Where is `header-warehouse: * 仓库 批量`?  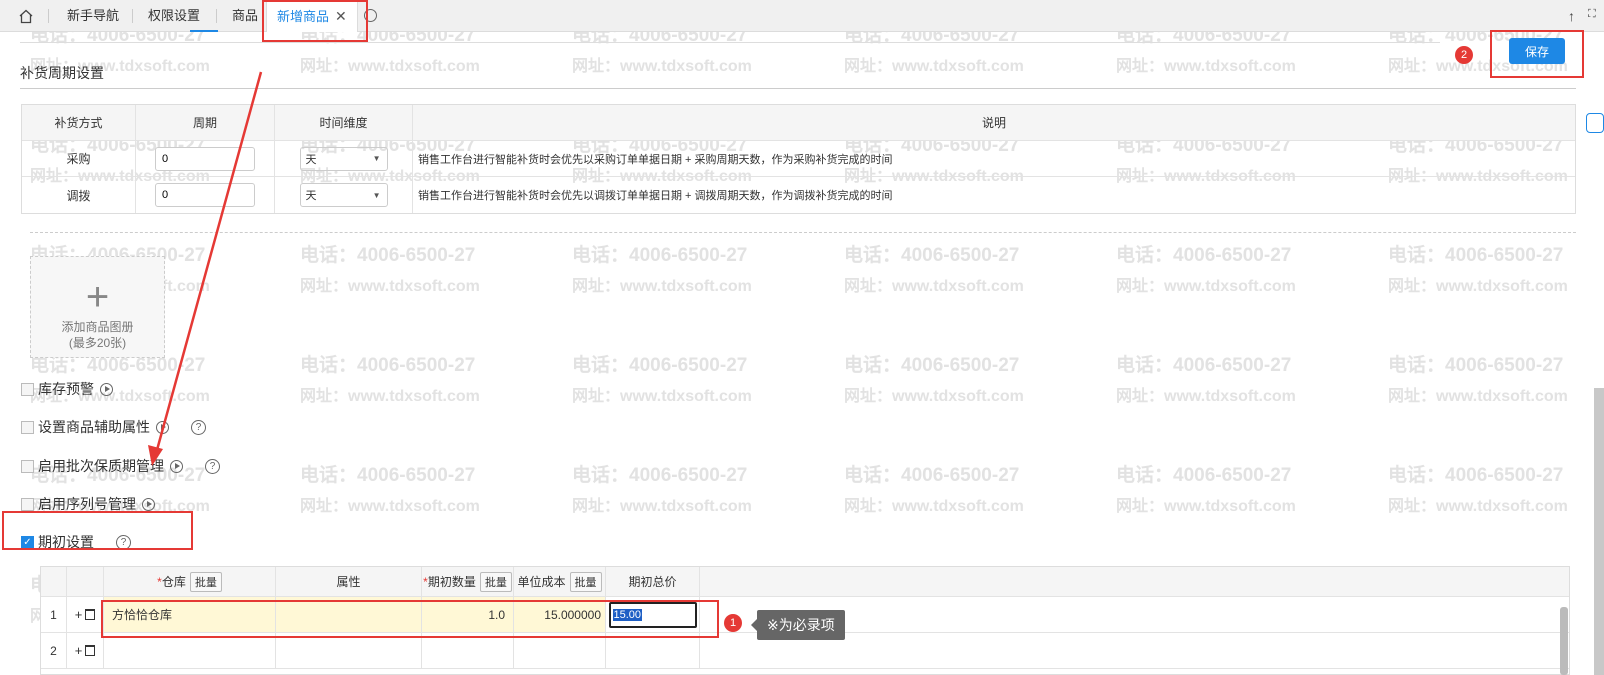 header-warehouse: * 仓库 批量 is located at coordinates (190, 581).